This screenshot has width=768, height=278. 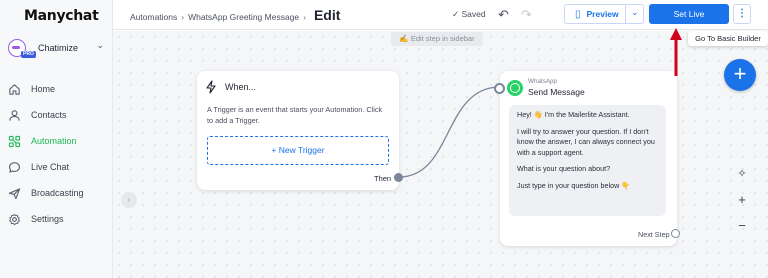 I want to click on zoom-out-icon: −, so click(x=742, y=226).